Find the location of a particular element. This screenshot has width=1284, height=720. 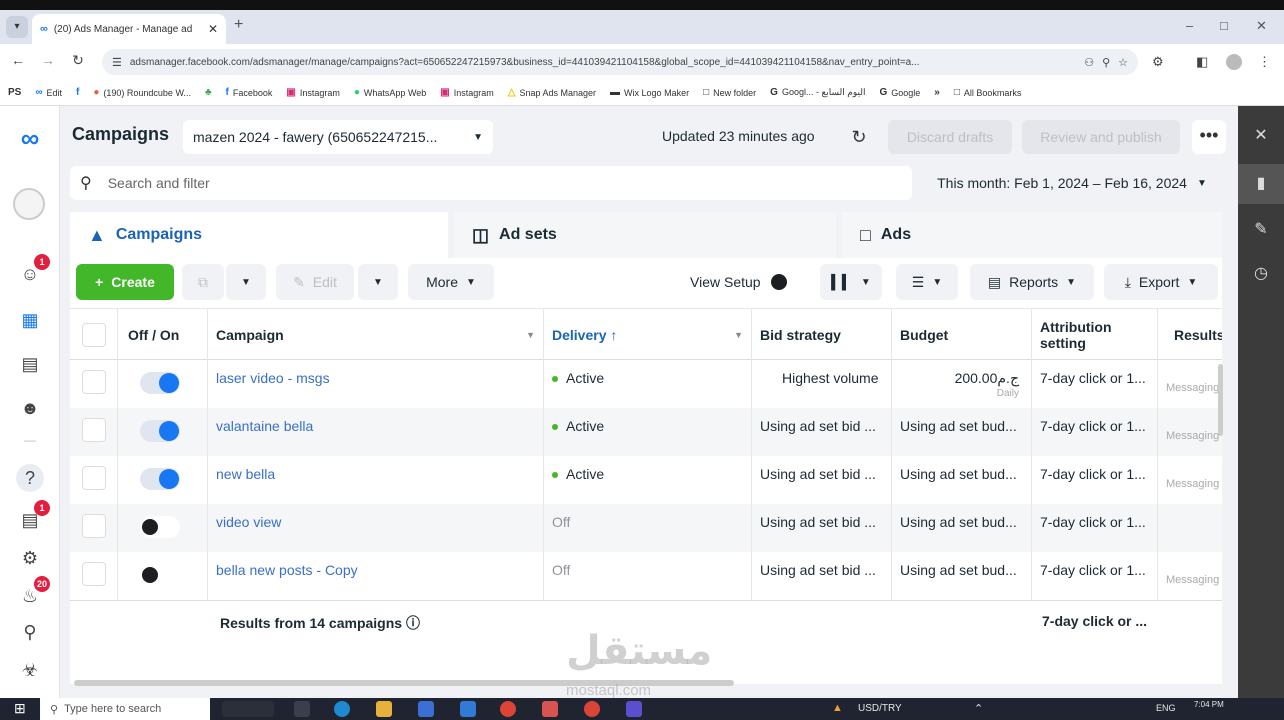

pages-icon: ▤ is located at coordinates (30, 364).